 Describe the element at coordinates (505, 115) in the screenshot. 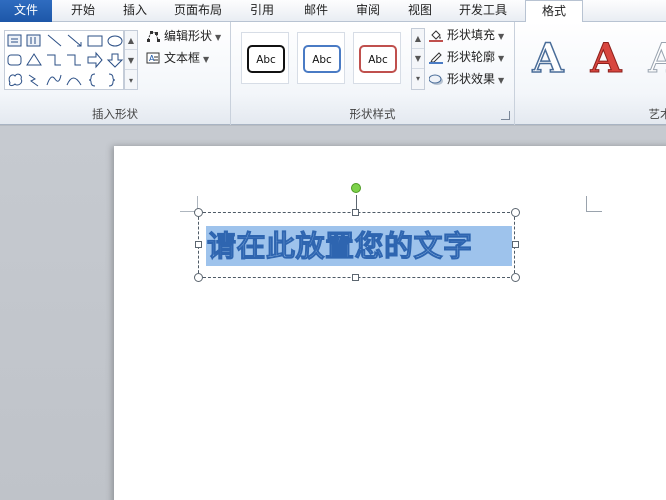

I see `dialog-launcher-icon` at that location.